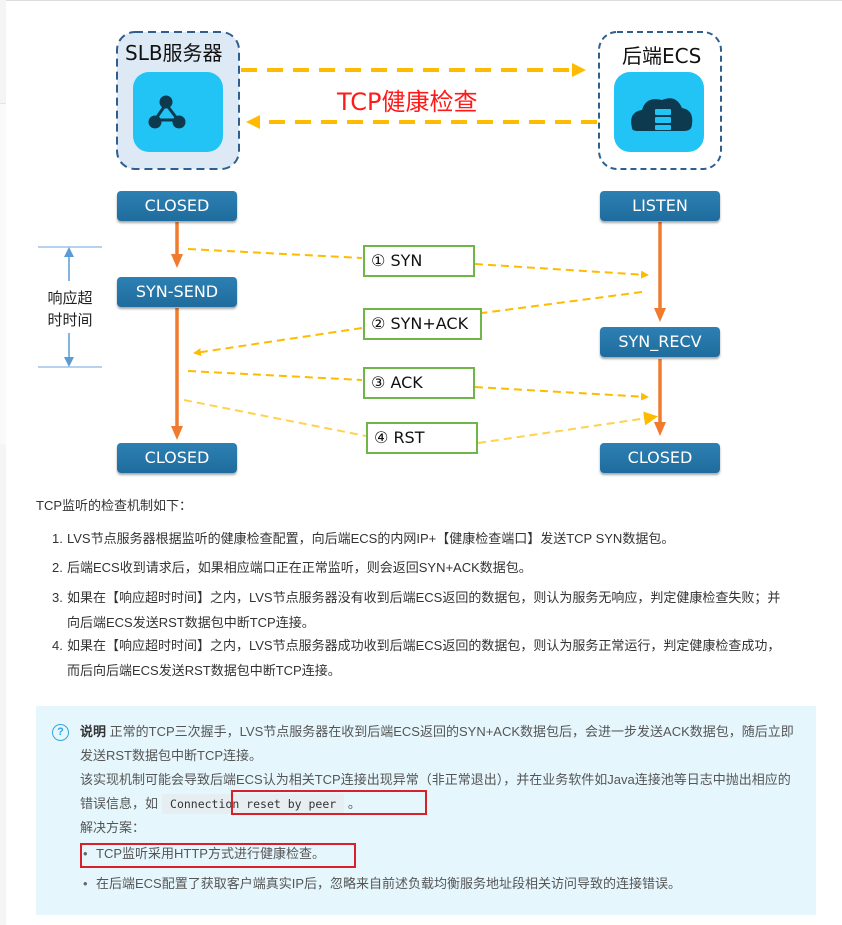  What do you see at coordinates (662, 56) in the screenshot?
I see `ecs-node-title: 后端ECS` at bounding box center [662, 56].